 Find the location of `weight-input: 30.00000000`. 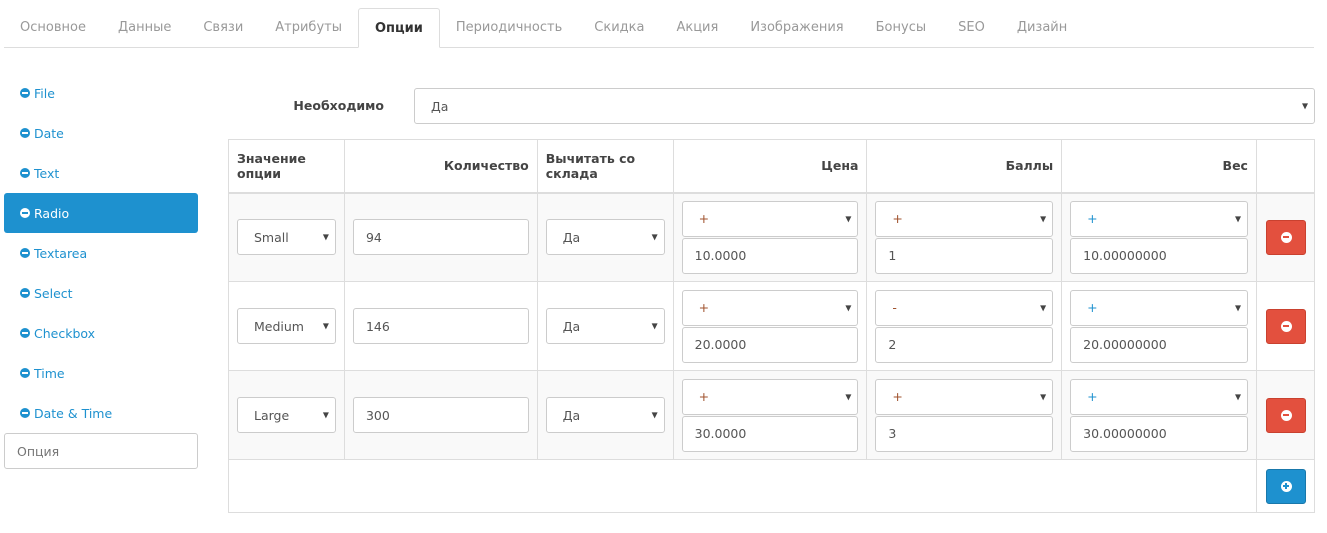

weight-input: 30.00000000 is located at coordinates (1159, 433).